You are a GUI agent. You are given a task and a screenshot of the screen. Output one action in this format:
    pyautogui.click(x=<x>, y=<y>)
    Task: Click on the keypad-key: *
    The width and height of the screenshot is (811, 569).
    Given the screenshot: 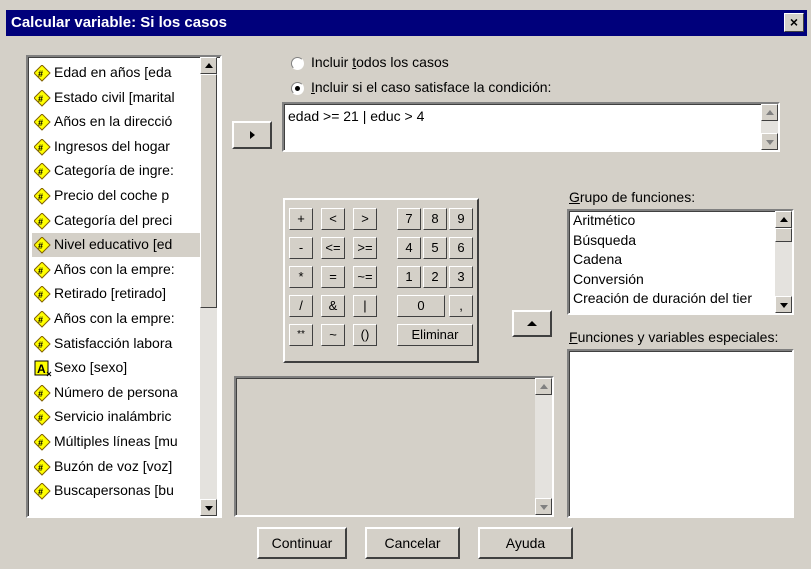 What is the action you would take?
    pyautogui.click(x=301, y=277)
    